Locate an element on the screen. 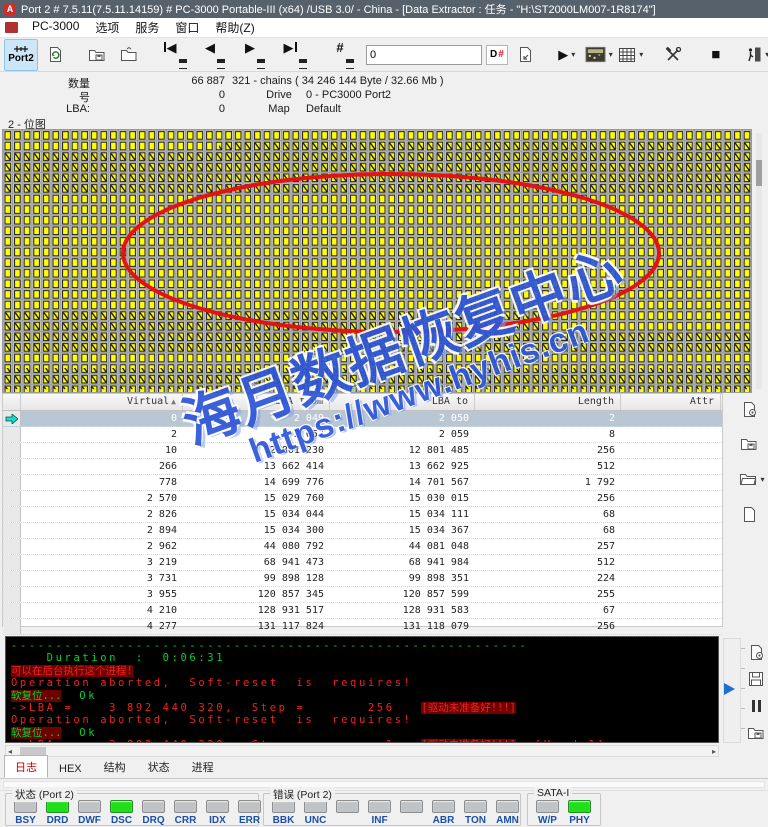 This screenshot has height=827, width=768. table-open-button: ▾ is located at coordinates (752, 479).